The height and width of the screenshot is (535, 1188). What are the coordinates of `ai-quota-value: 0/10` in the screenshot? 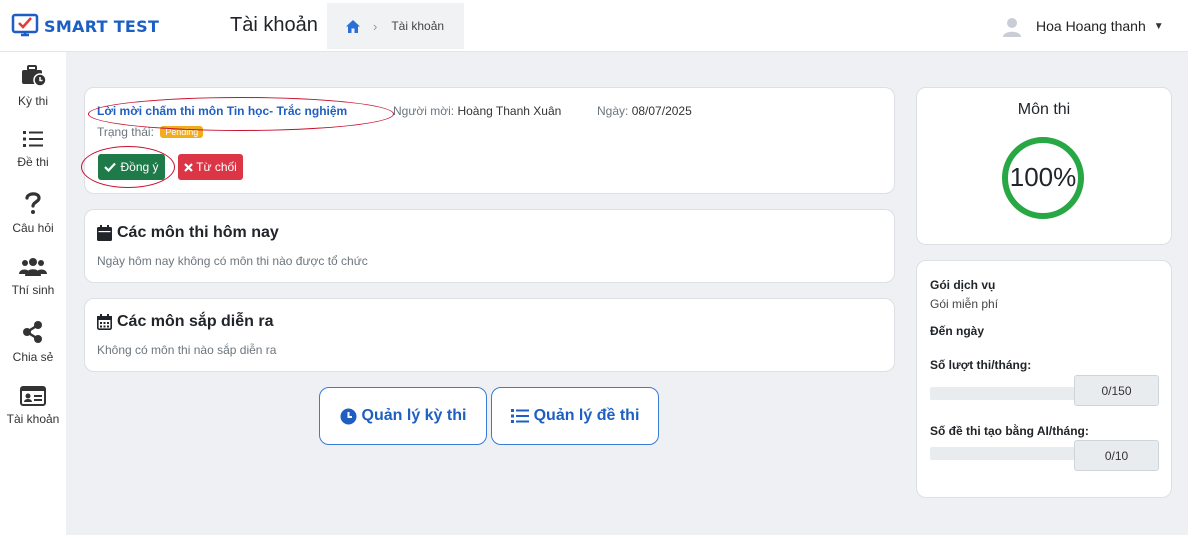 It's located at (1116, 455).